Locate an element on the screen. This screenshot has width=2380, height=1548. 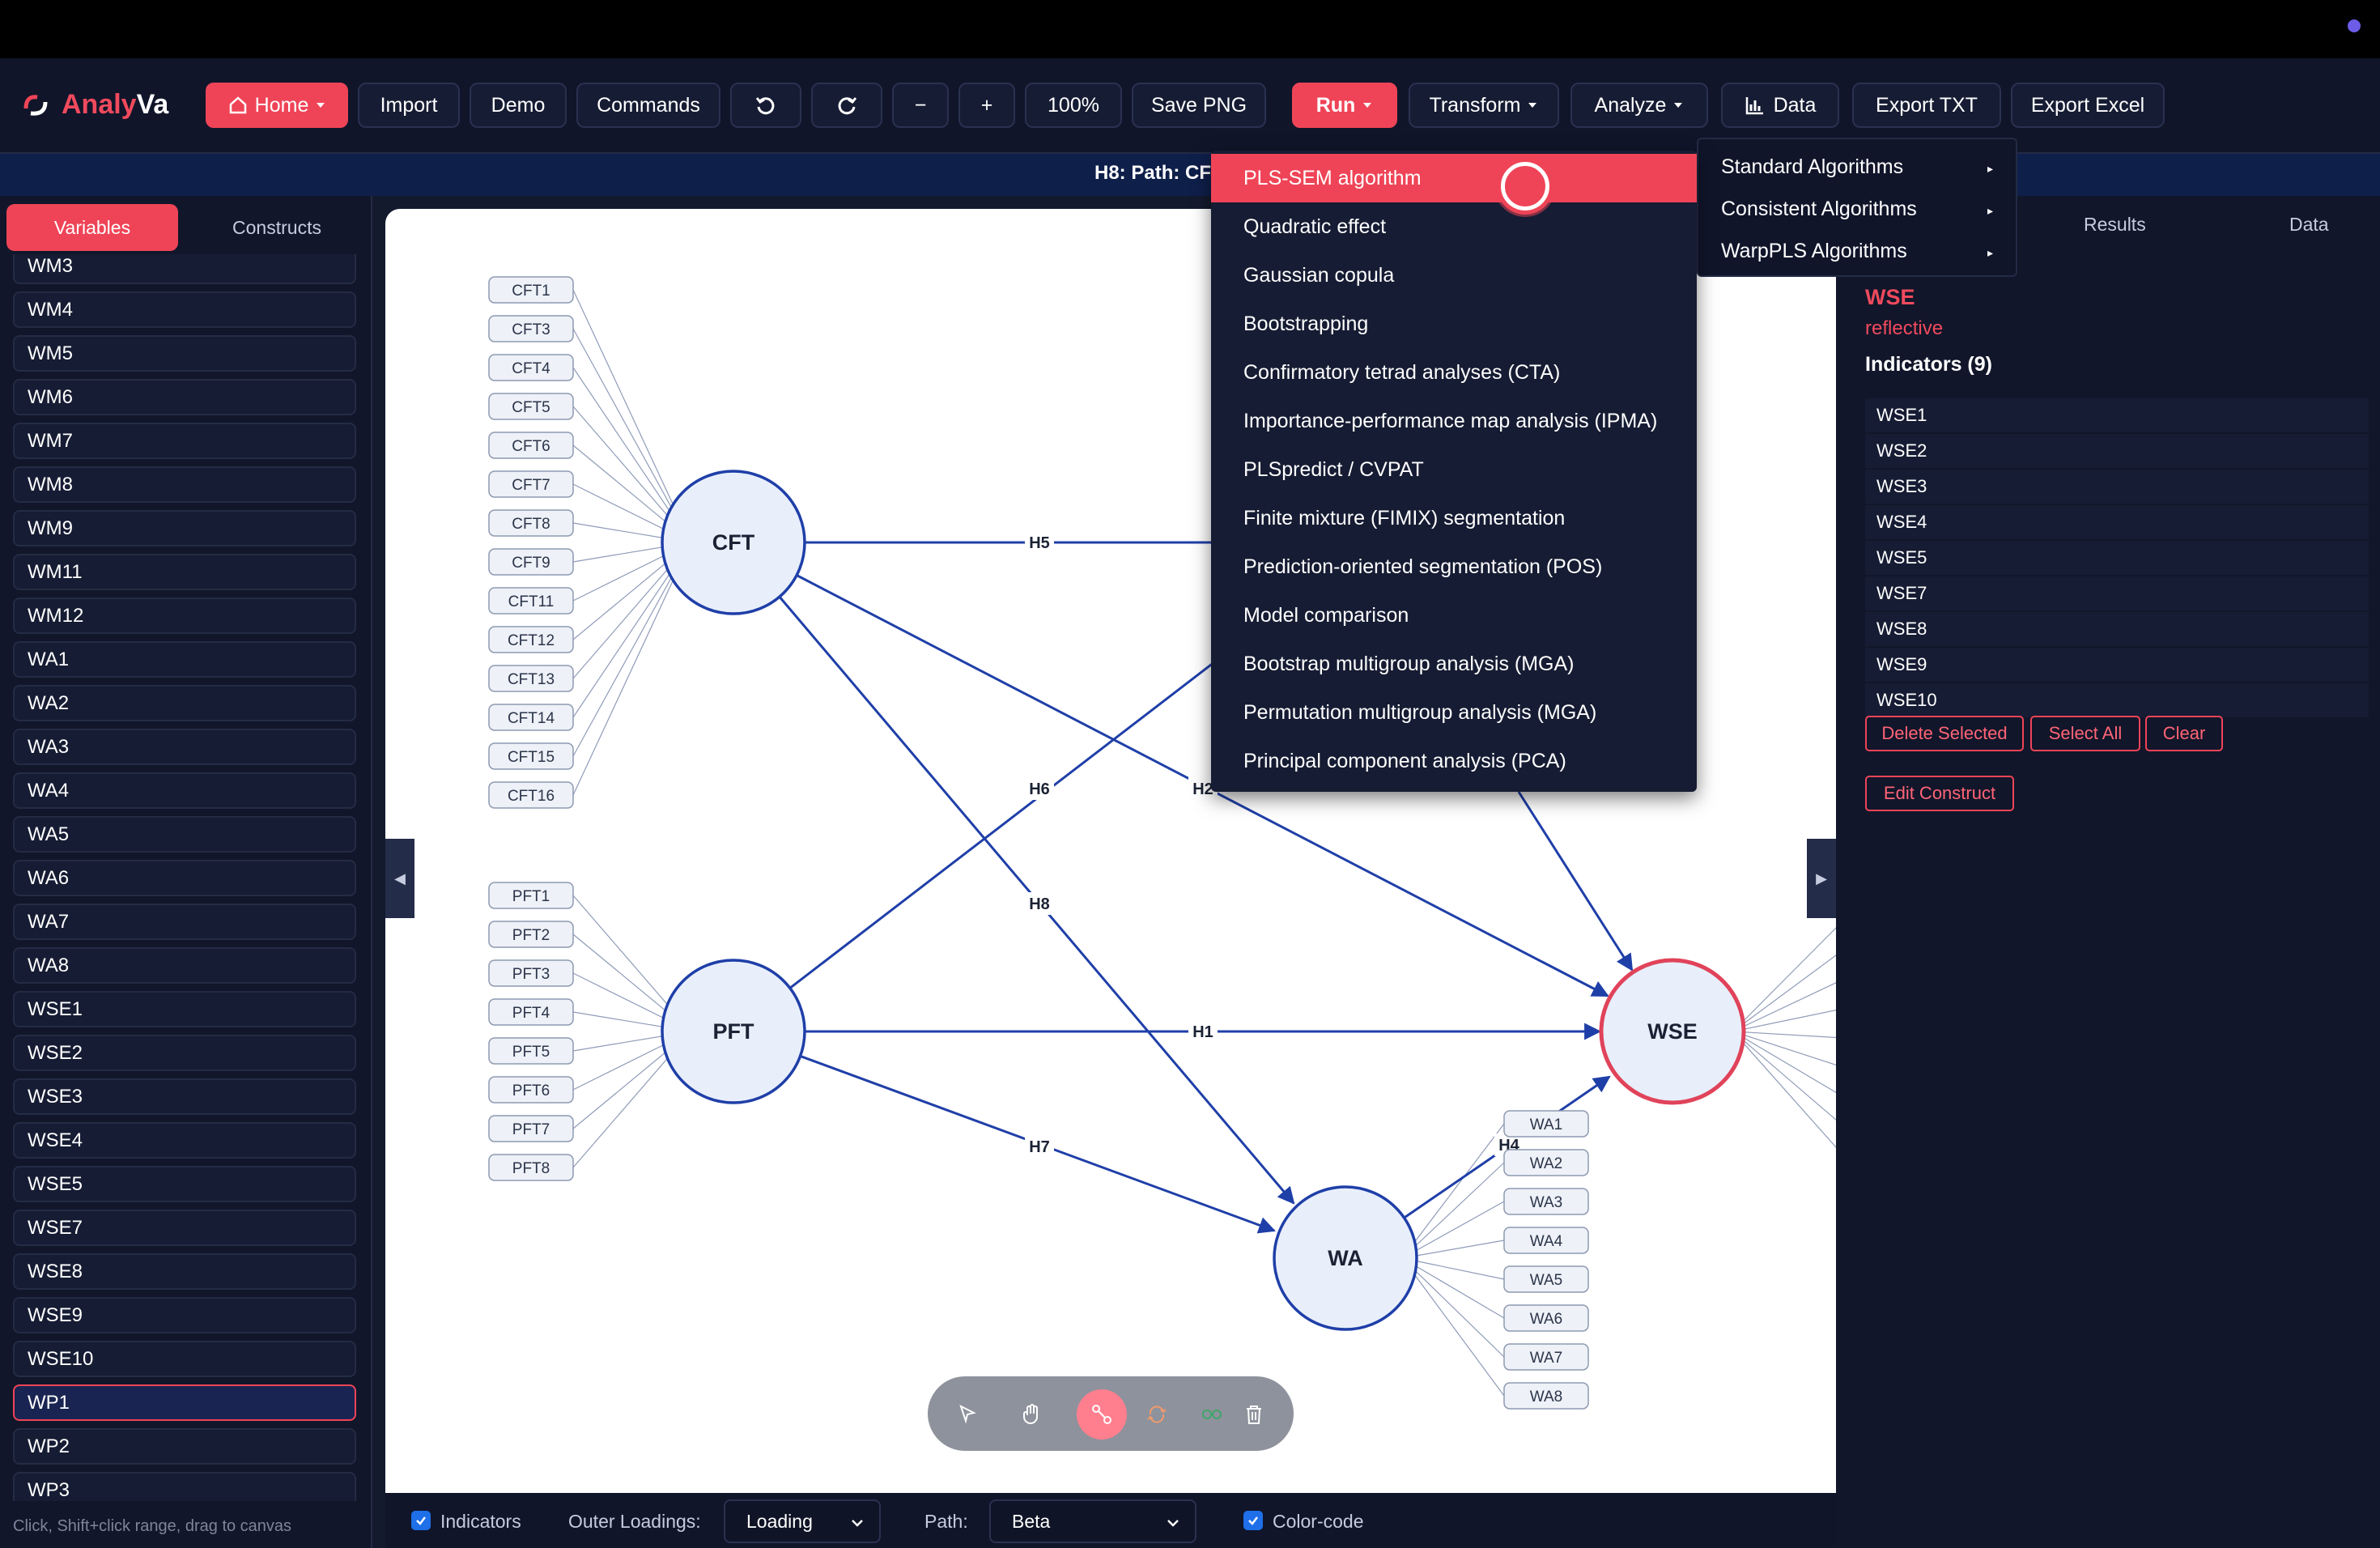
variable-item: WSE9 is located at coordinates (185, 1315).